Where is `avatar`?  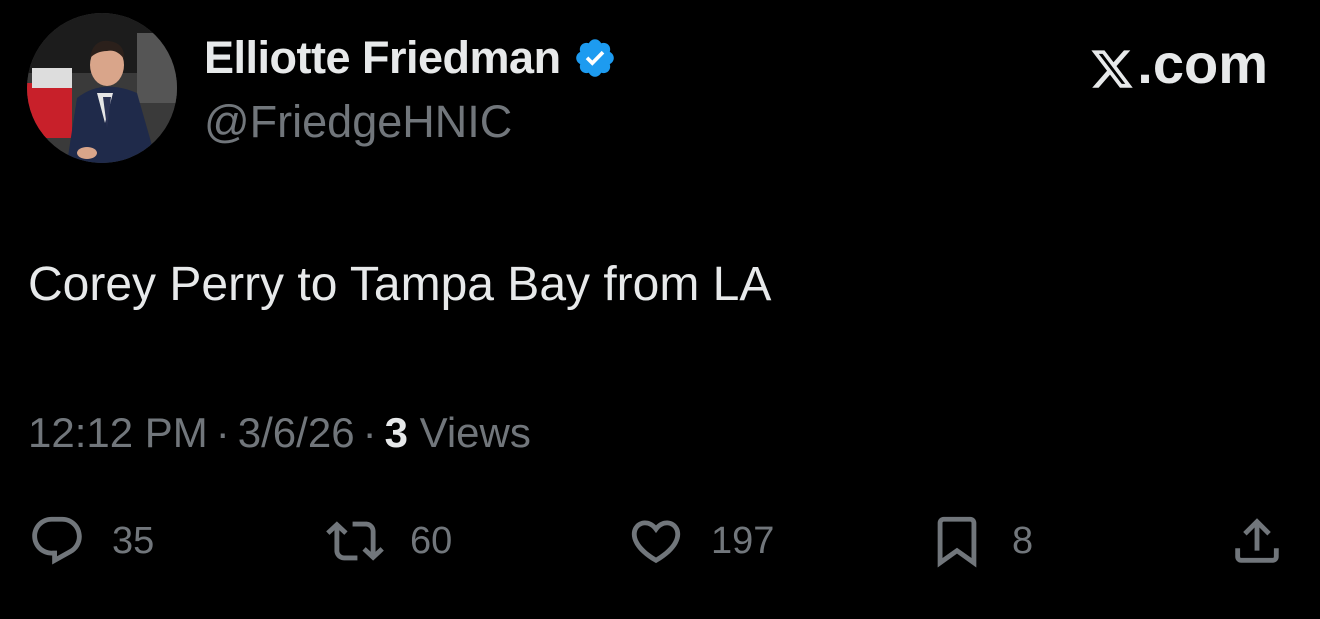 avatar is located at coordinates (102, 88).